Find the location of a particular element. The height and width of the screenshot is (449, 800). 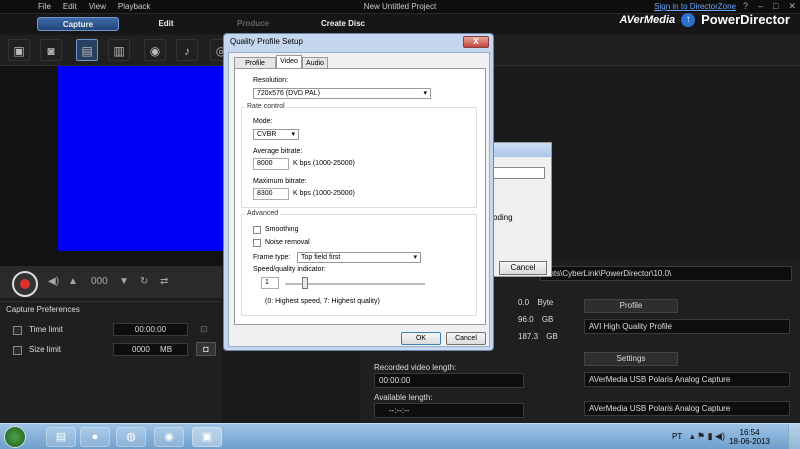

speed-quality-label: Speed/quality indicator: is located at coordinates (289, 269).